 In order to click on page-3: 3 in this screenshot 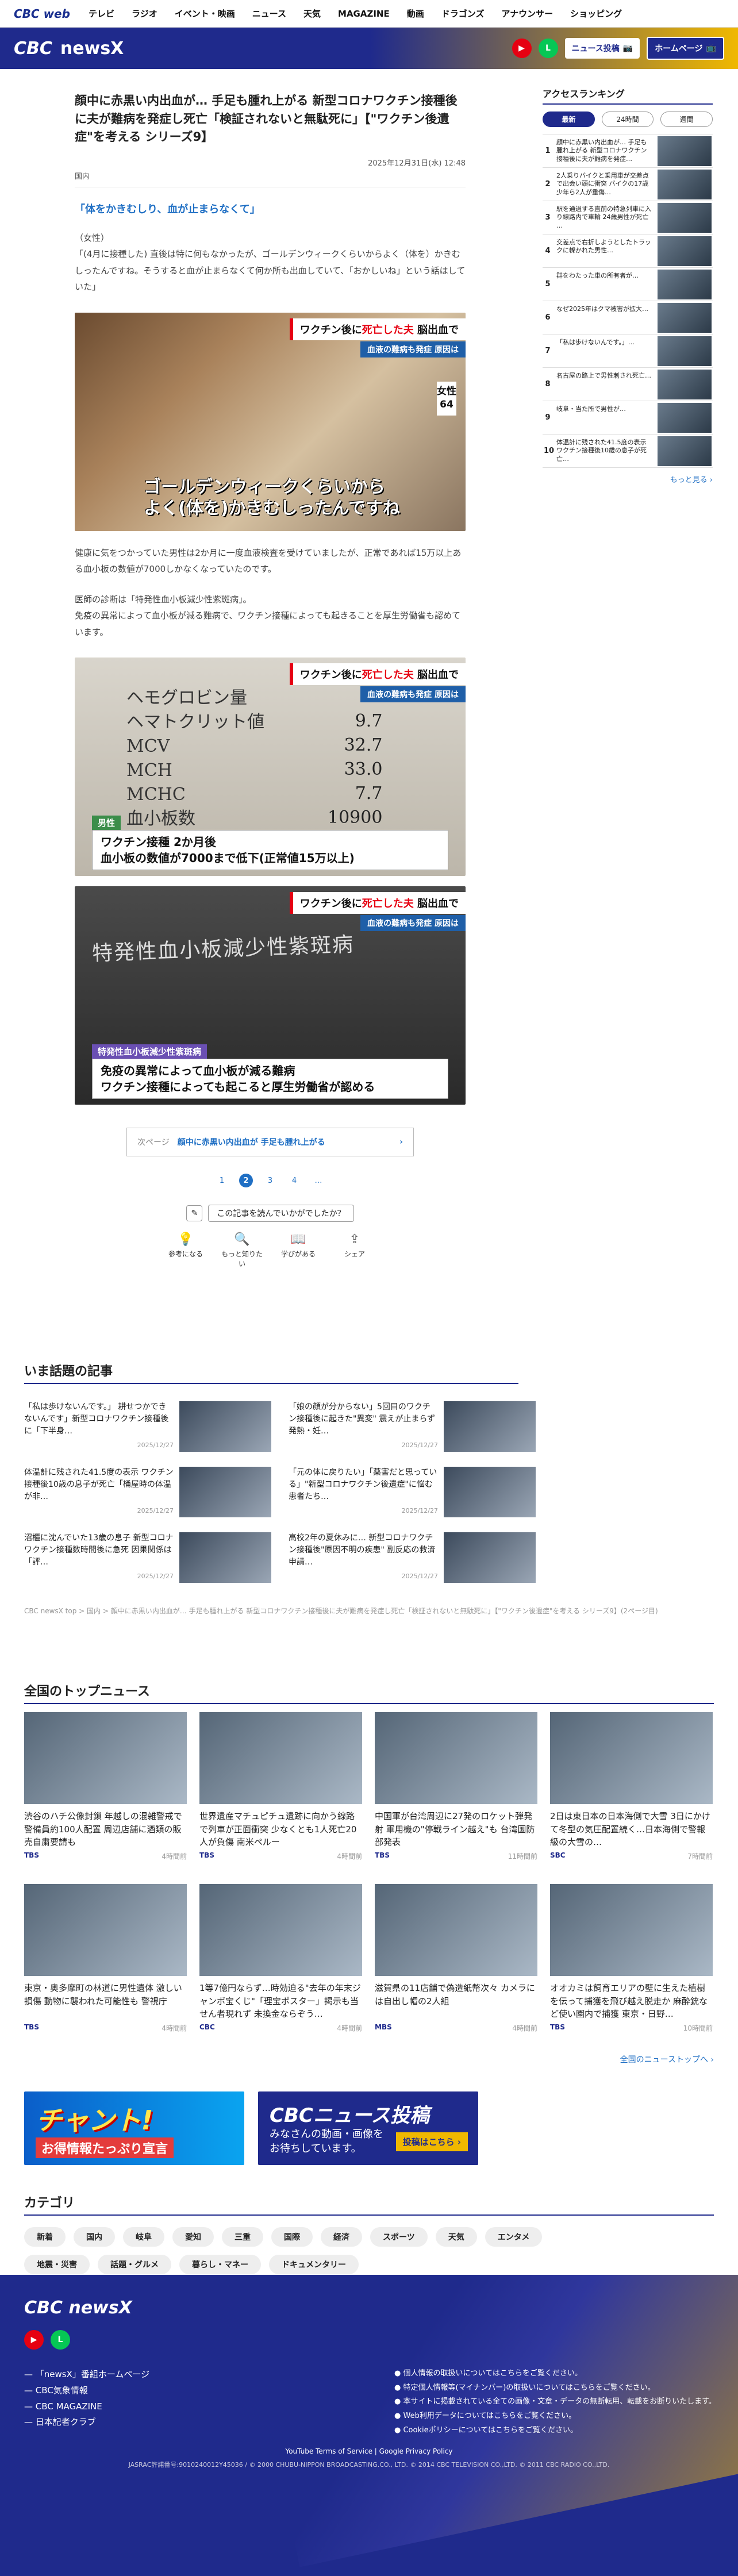, I will do `click(270, 1180)`.